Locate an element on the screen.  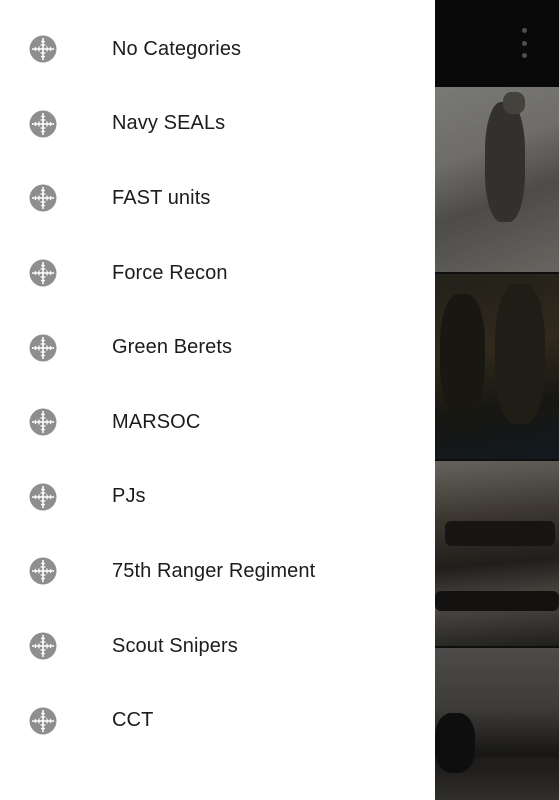
drawer-item-cct: CCT is located at coordinates (217, 720).